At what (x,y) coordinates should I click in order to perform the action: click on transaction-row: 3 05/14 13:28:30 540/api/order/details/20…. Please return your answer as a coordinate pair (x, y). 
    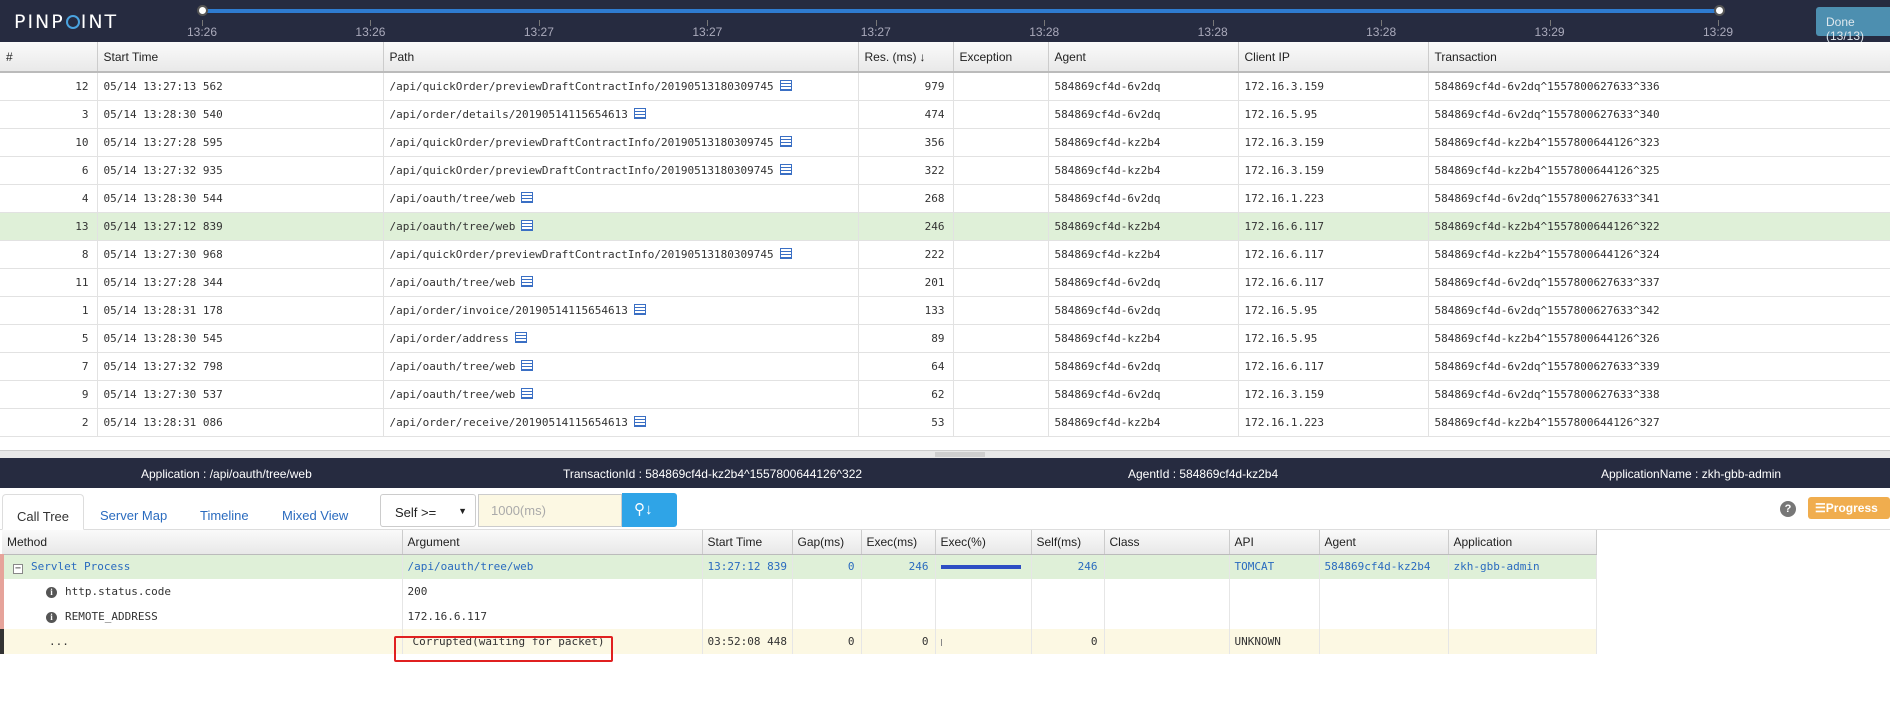
    Looking at the image, I should click on (945, 114).